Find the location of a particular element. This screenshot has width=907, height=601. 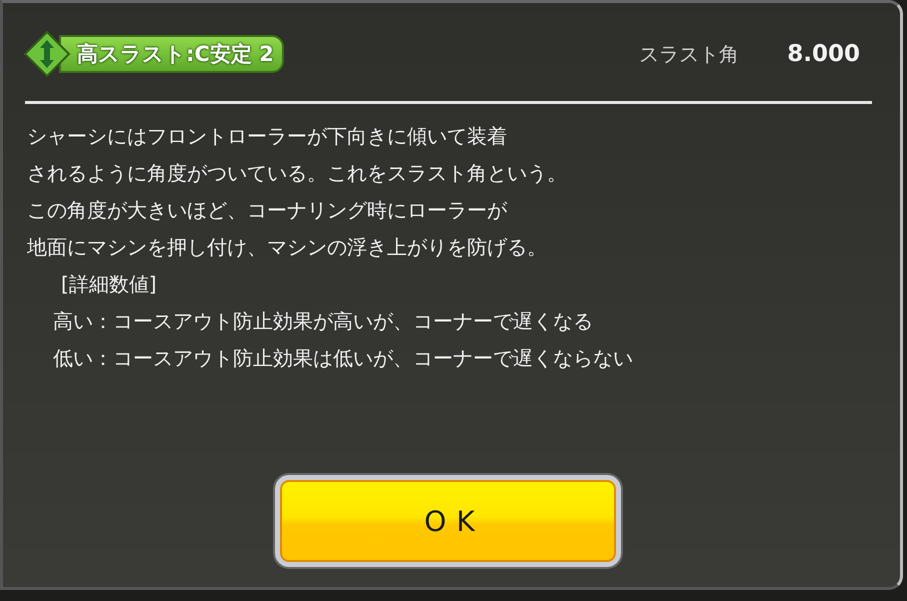

description-text: されるように角度がついている。これをスラスト角という。 is located at coordinates (297, 173).